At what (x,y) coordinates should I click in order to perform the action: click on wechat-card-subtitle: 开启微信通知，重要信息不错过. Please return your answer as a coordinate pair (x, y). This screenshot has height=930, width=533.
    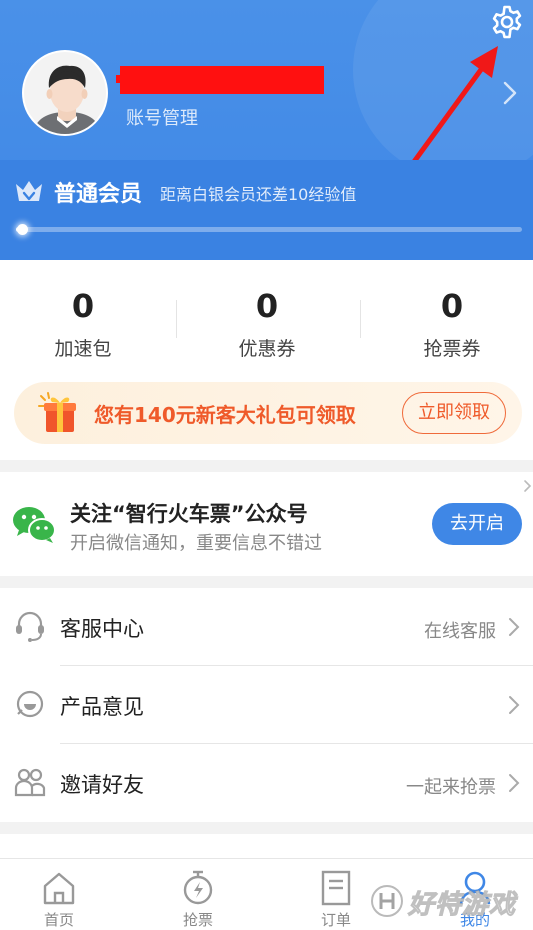
    Looking at the image, I should click on (196, 543).